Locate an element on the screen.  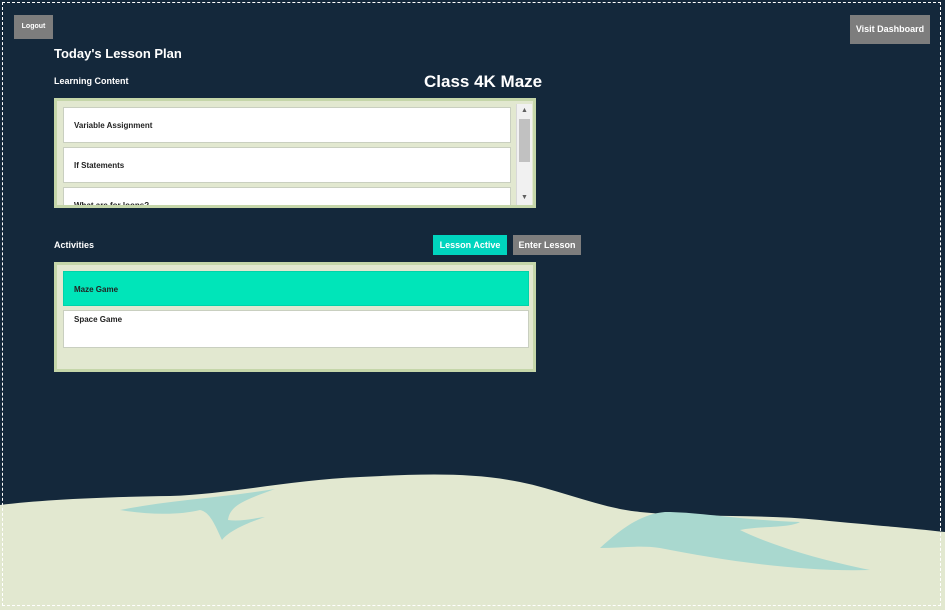
activity-item: Space Game is located at coordinates (296, 329).